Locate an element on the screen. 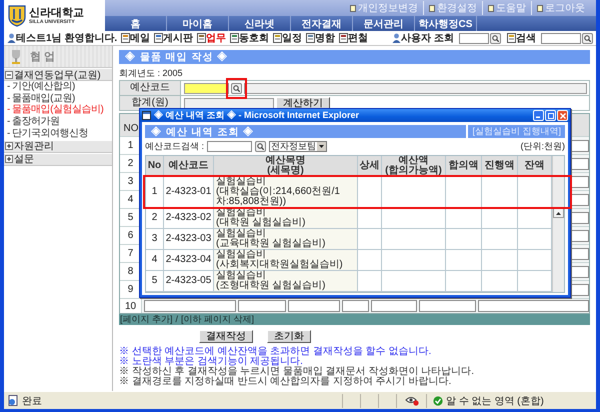  welcome-text: 테스트1님 환영합니다. is located at coordinates (67, 38).